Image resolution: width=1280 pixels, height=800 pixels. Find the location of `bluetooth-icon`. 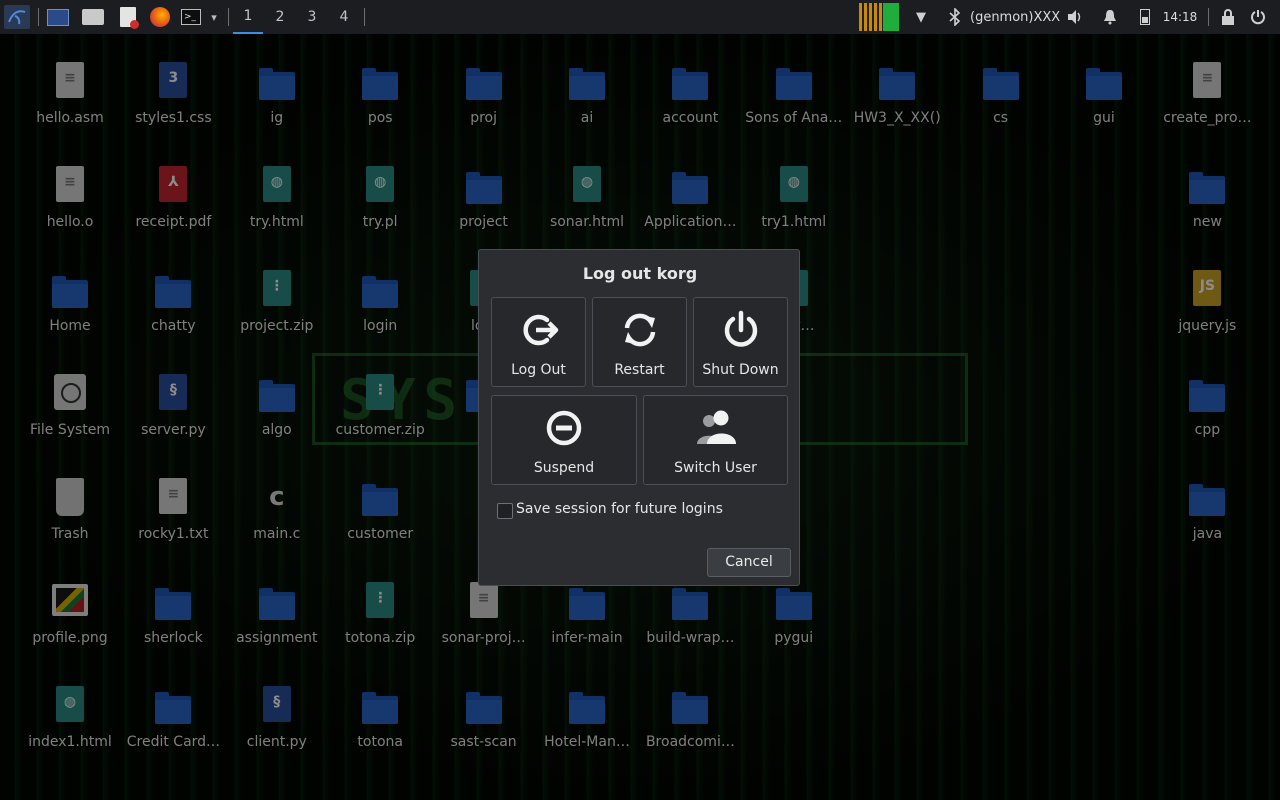

bluetooth-icon is located at coordinates (955, 17).